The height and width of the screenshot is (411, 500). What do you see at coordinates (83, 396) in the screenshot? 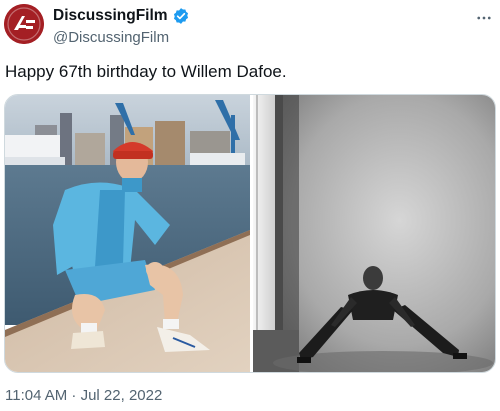
I see `tweet-timestamp: 11:04 AM · Jul 22, 2022` at bounding box center [83, 396].